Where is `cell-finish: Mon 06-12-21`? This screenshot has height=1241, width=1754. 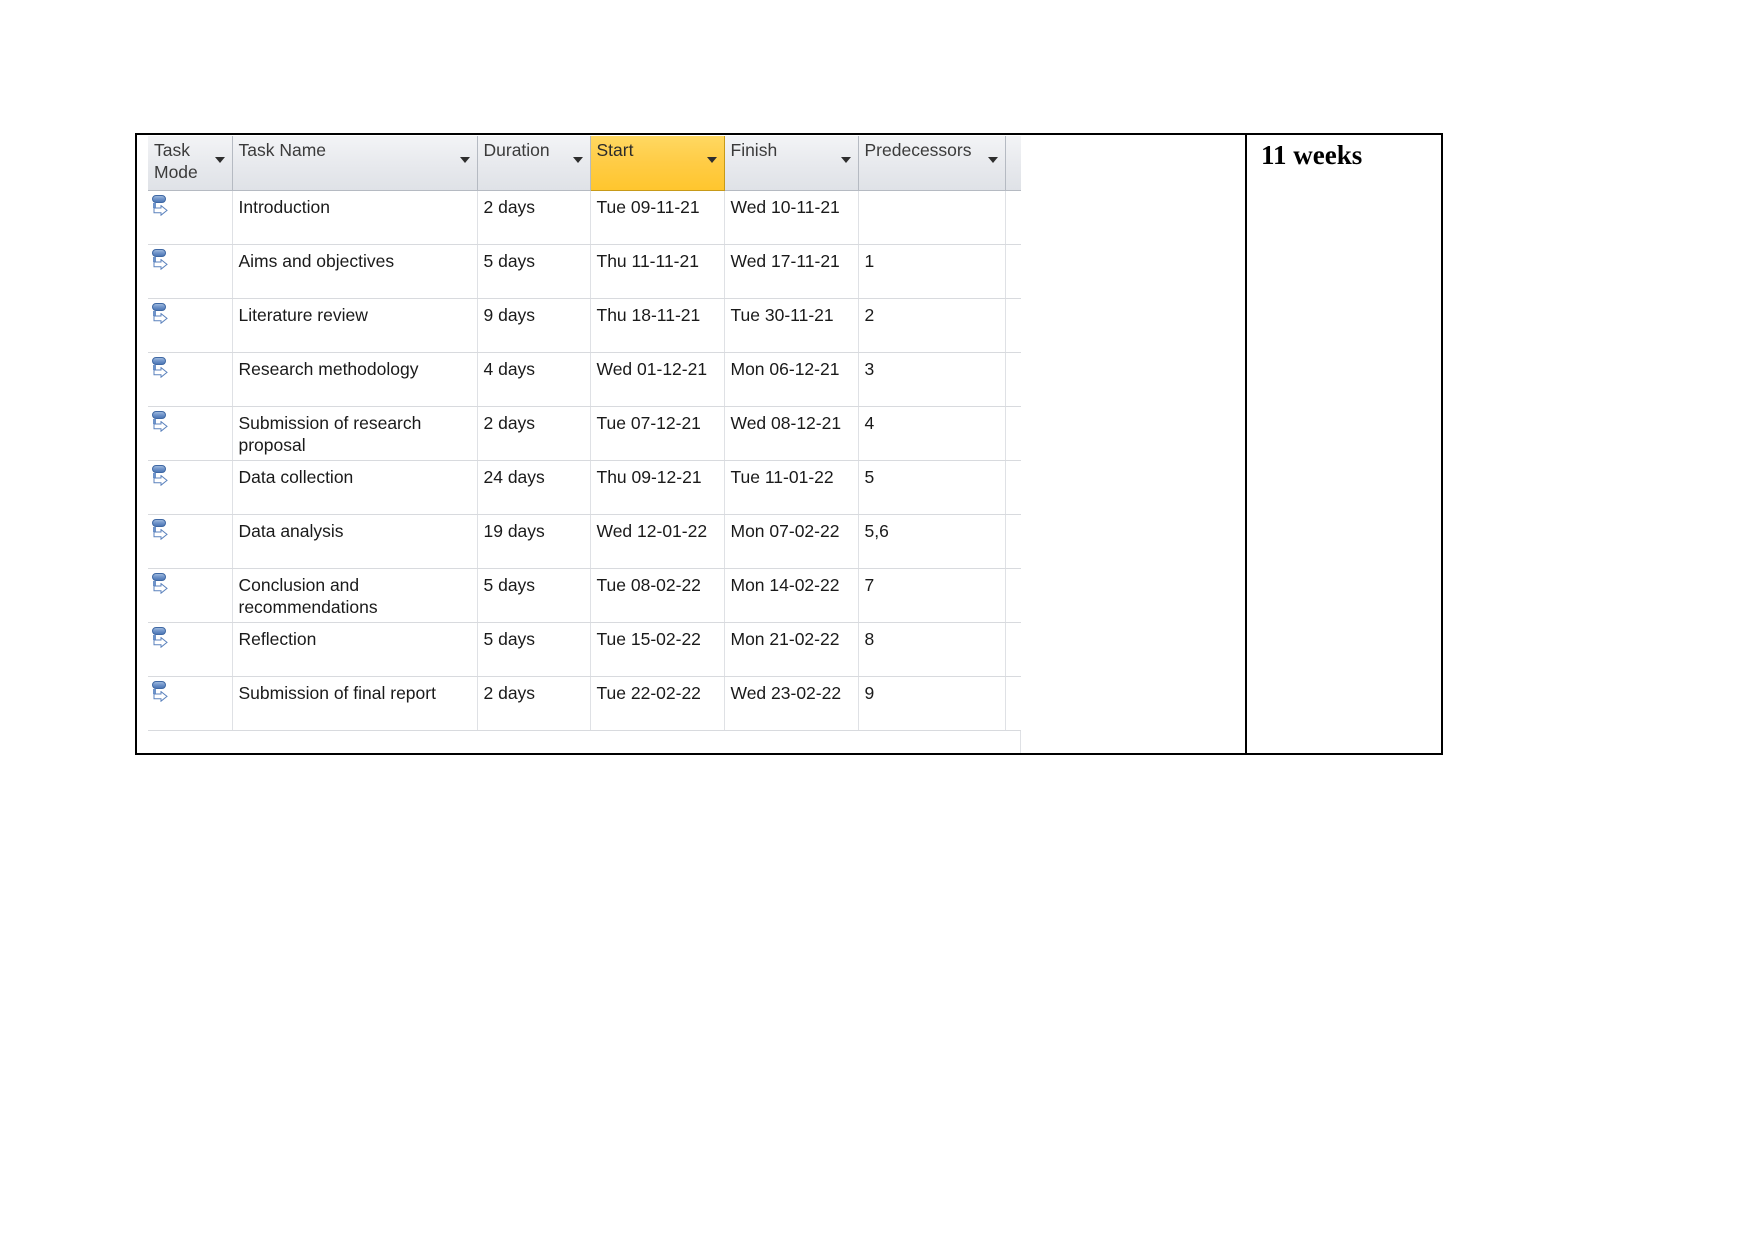
cell-finish: Mon 06-12-21 is located at coordinates (791, 379).